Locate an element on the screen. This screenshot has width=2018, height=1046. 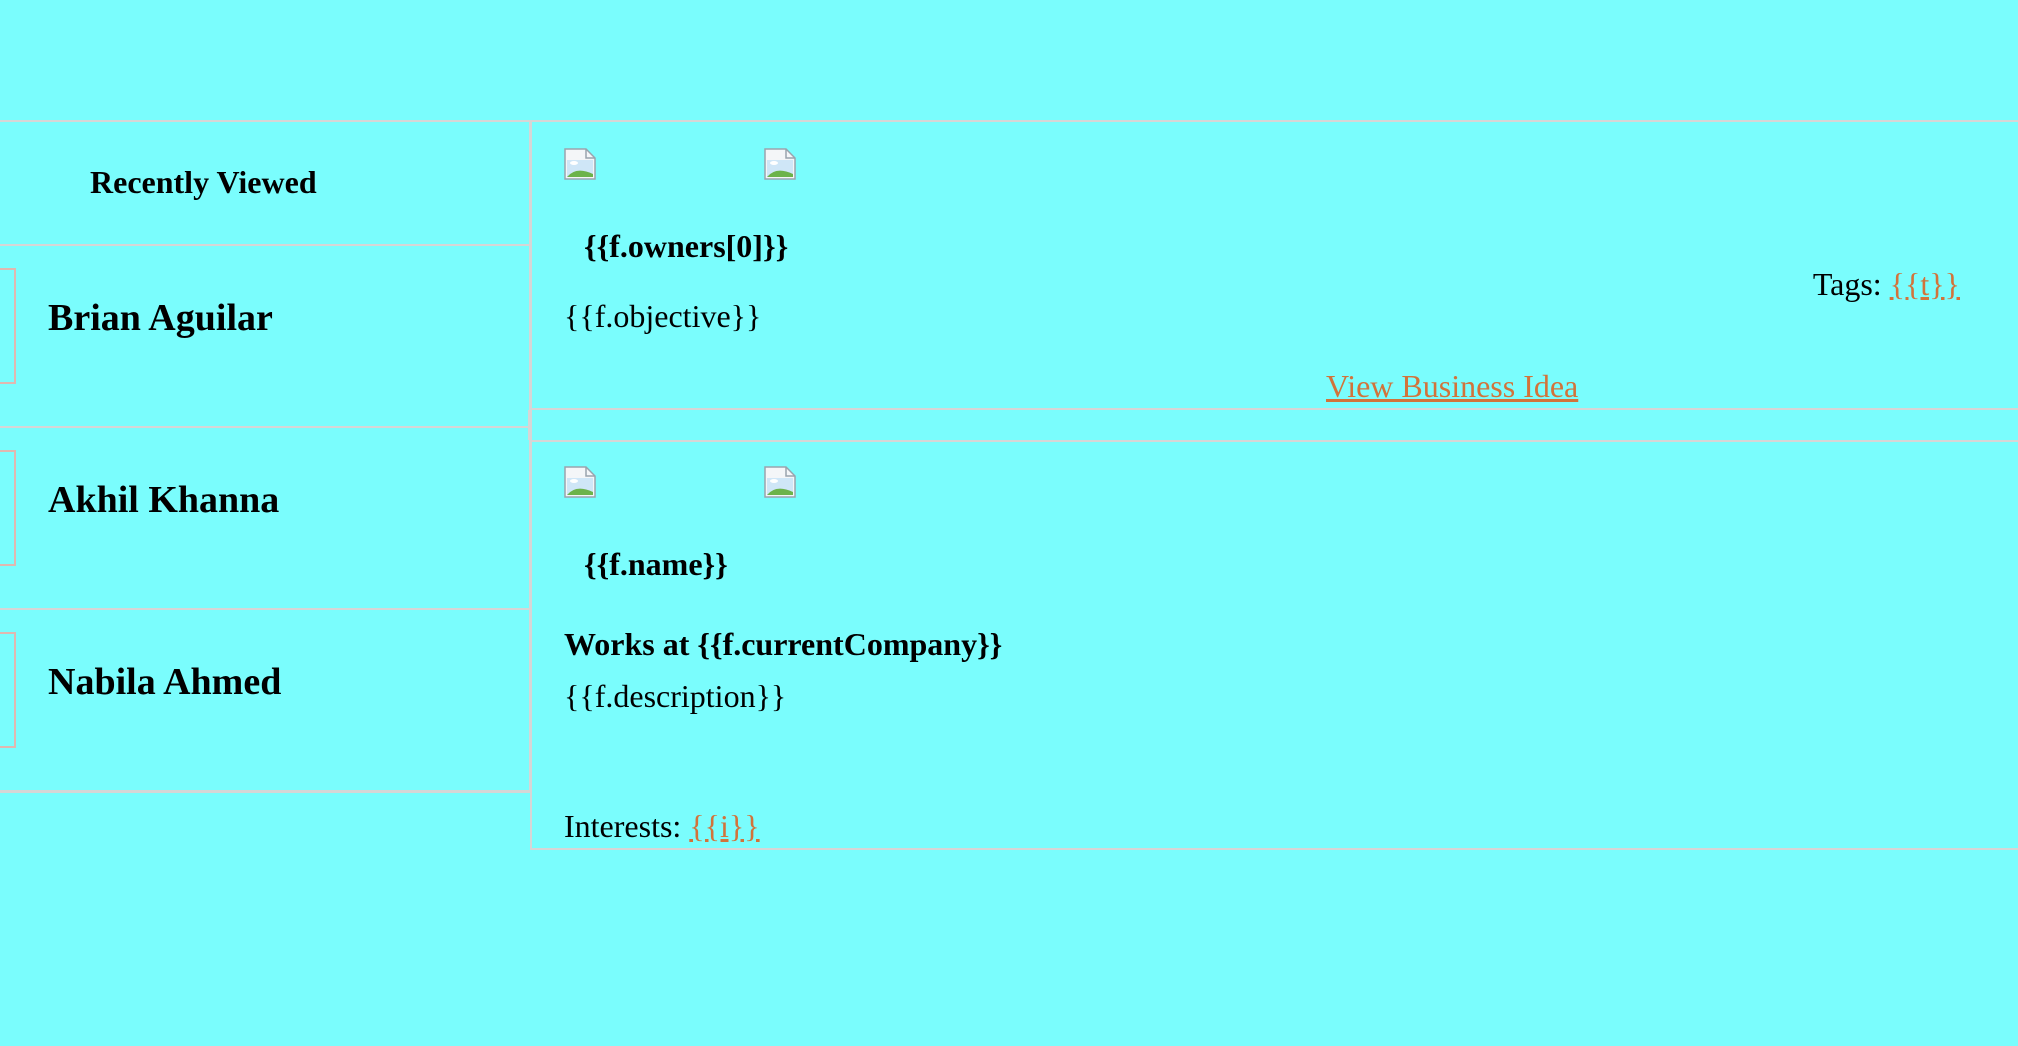
person-name: {{f.name}} is located at coordinates (656, 564).